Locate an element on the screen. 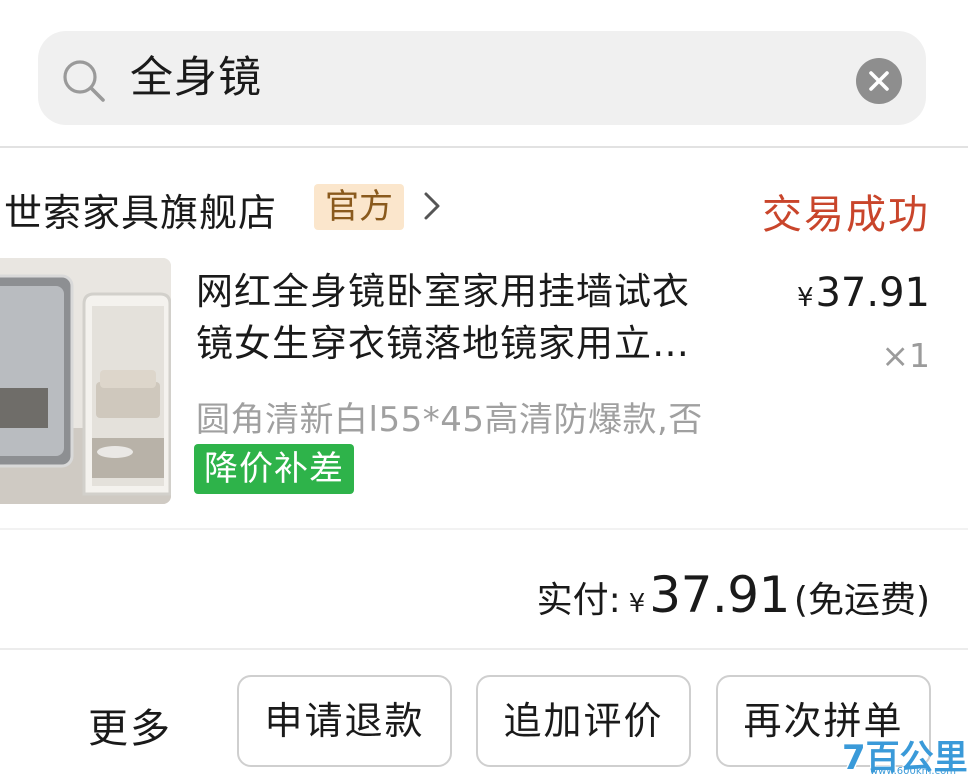 The width and height of the screenshot is (968, 781). clear-icon is located at coordinates (879, 81).